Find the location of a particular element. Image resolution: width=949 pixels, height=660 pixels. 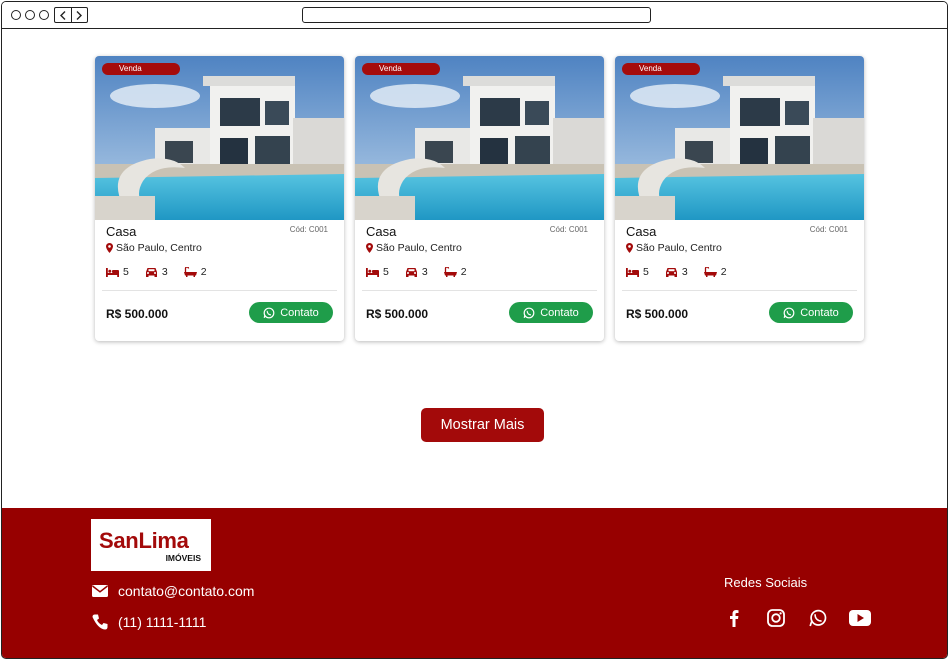

social-links is located at coordinates (797, 618).